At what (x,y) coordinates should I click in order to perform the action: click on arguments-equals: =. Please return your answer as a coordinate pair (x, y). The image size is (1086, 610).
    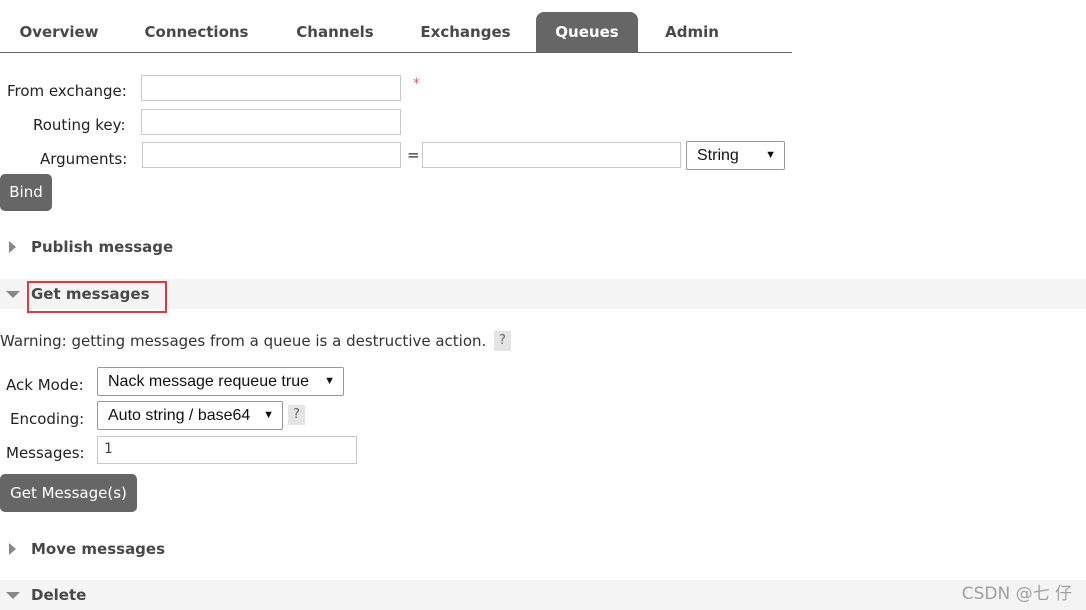
    Looking at the image, I should click on (413, 155).